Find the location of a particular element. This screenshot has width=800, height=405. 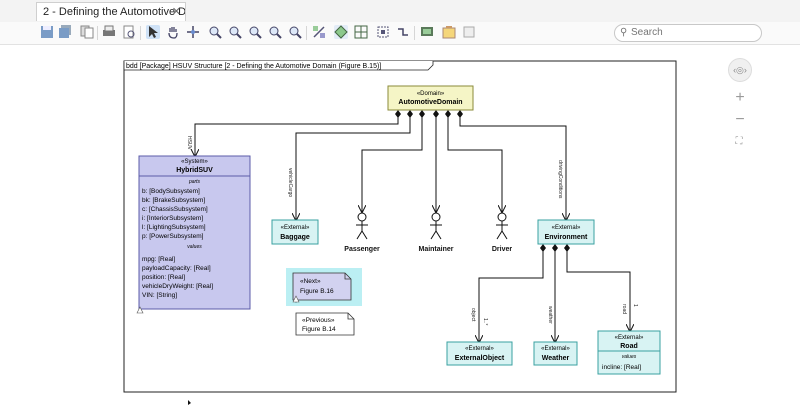

part-item: bk: [BrakeSubsystem] is located at coordinates (173, 200).